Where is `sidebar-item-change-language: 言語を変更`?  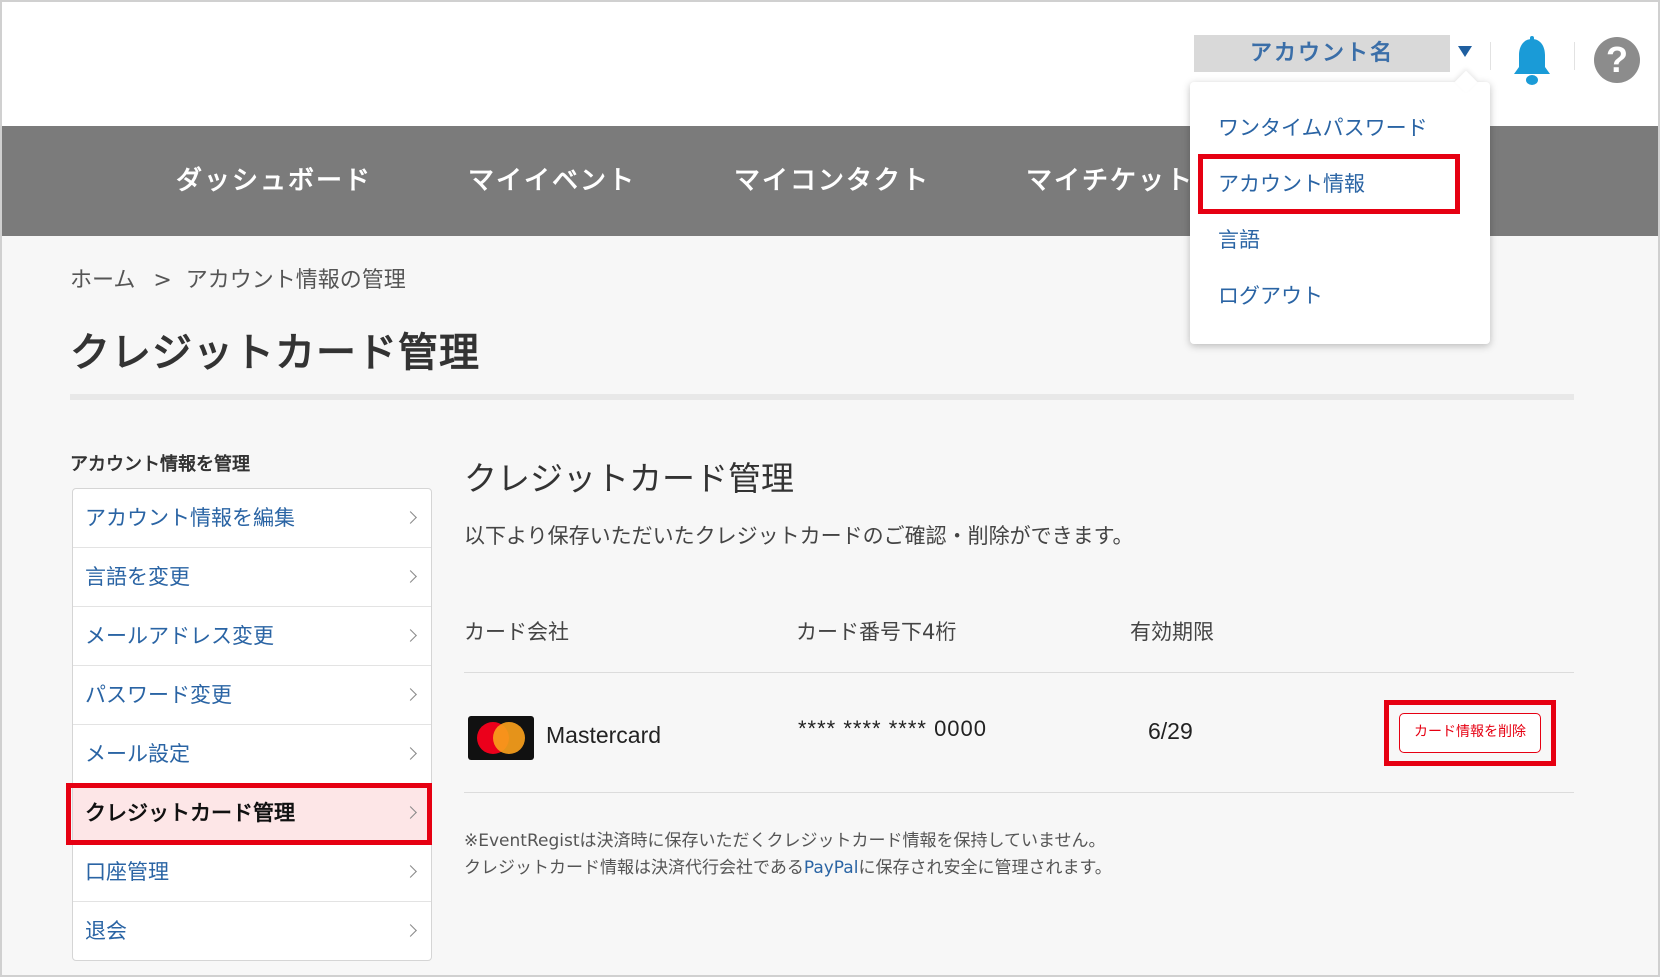
sidebar-item-change-language: 言語を変更 is located at coordinates (252, 577).